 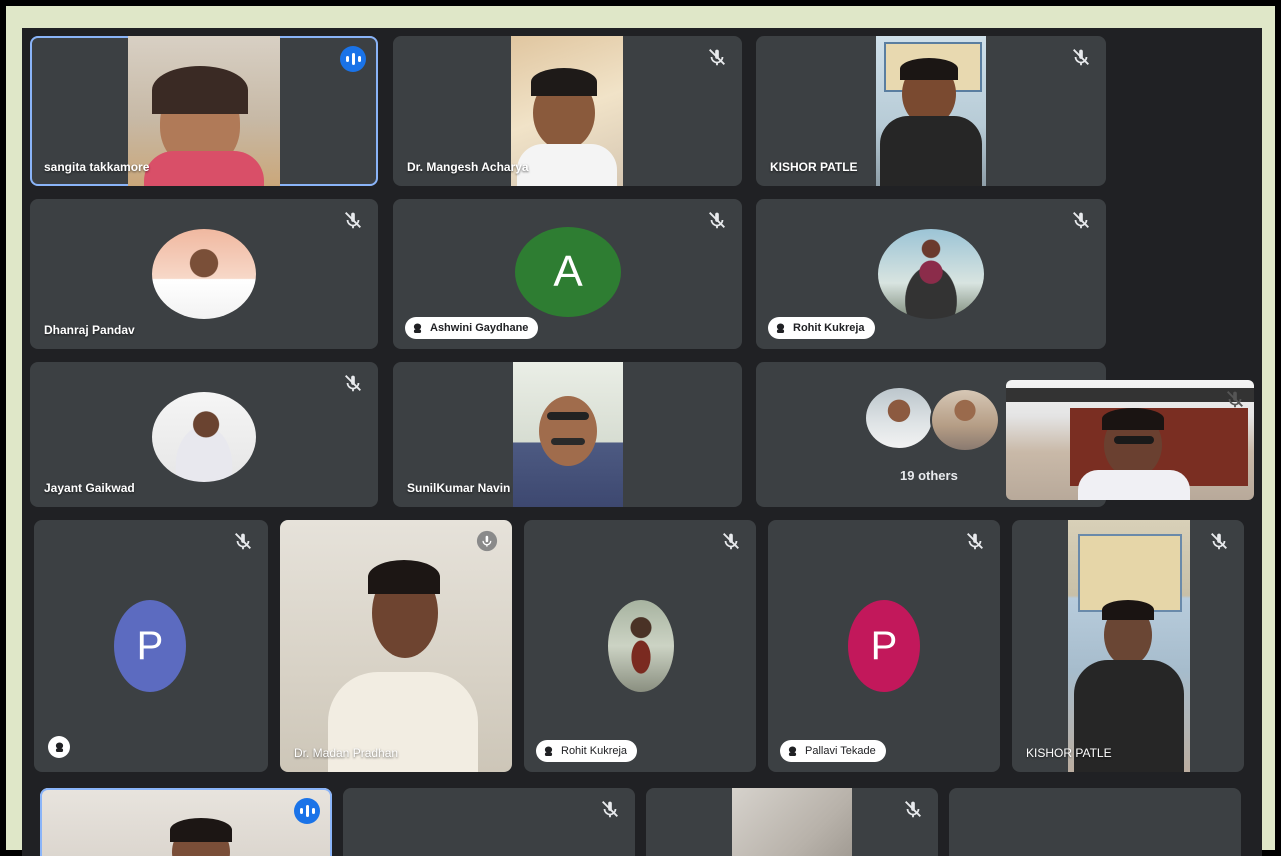 What do you see at coordinates (459, 488) in the screenshot?
I see `participant-name: SunilKumar Navin` at bounding box center [459, 488].